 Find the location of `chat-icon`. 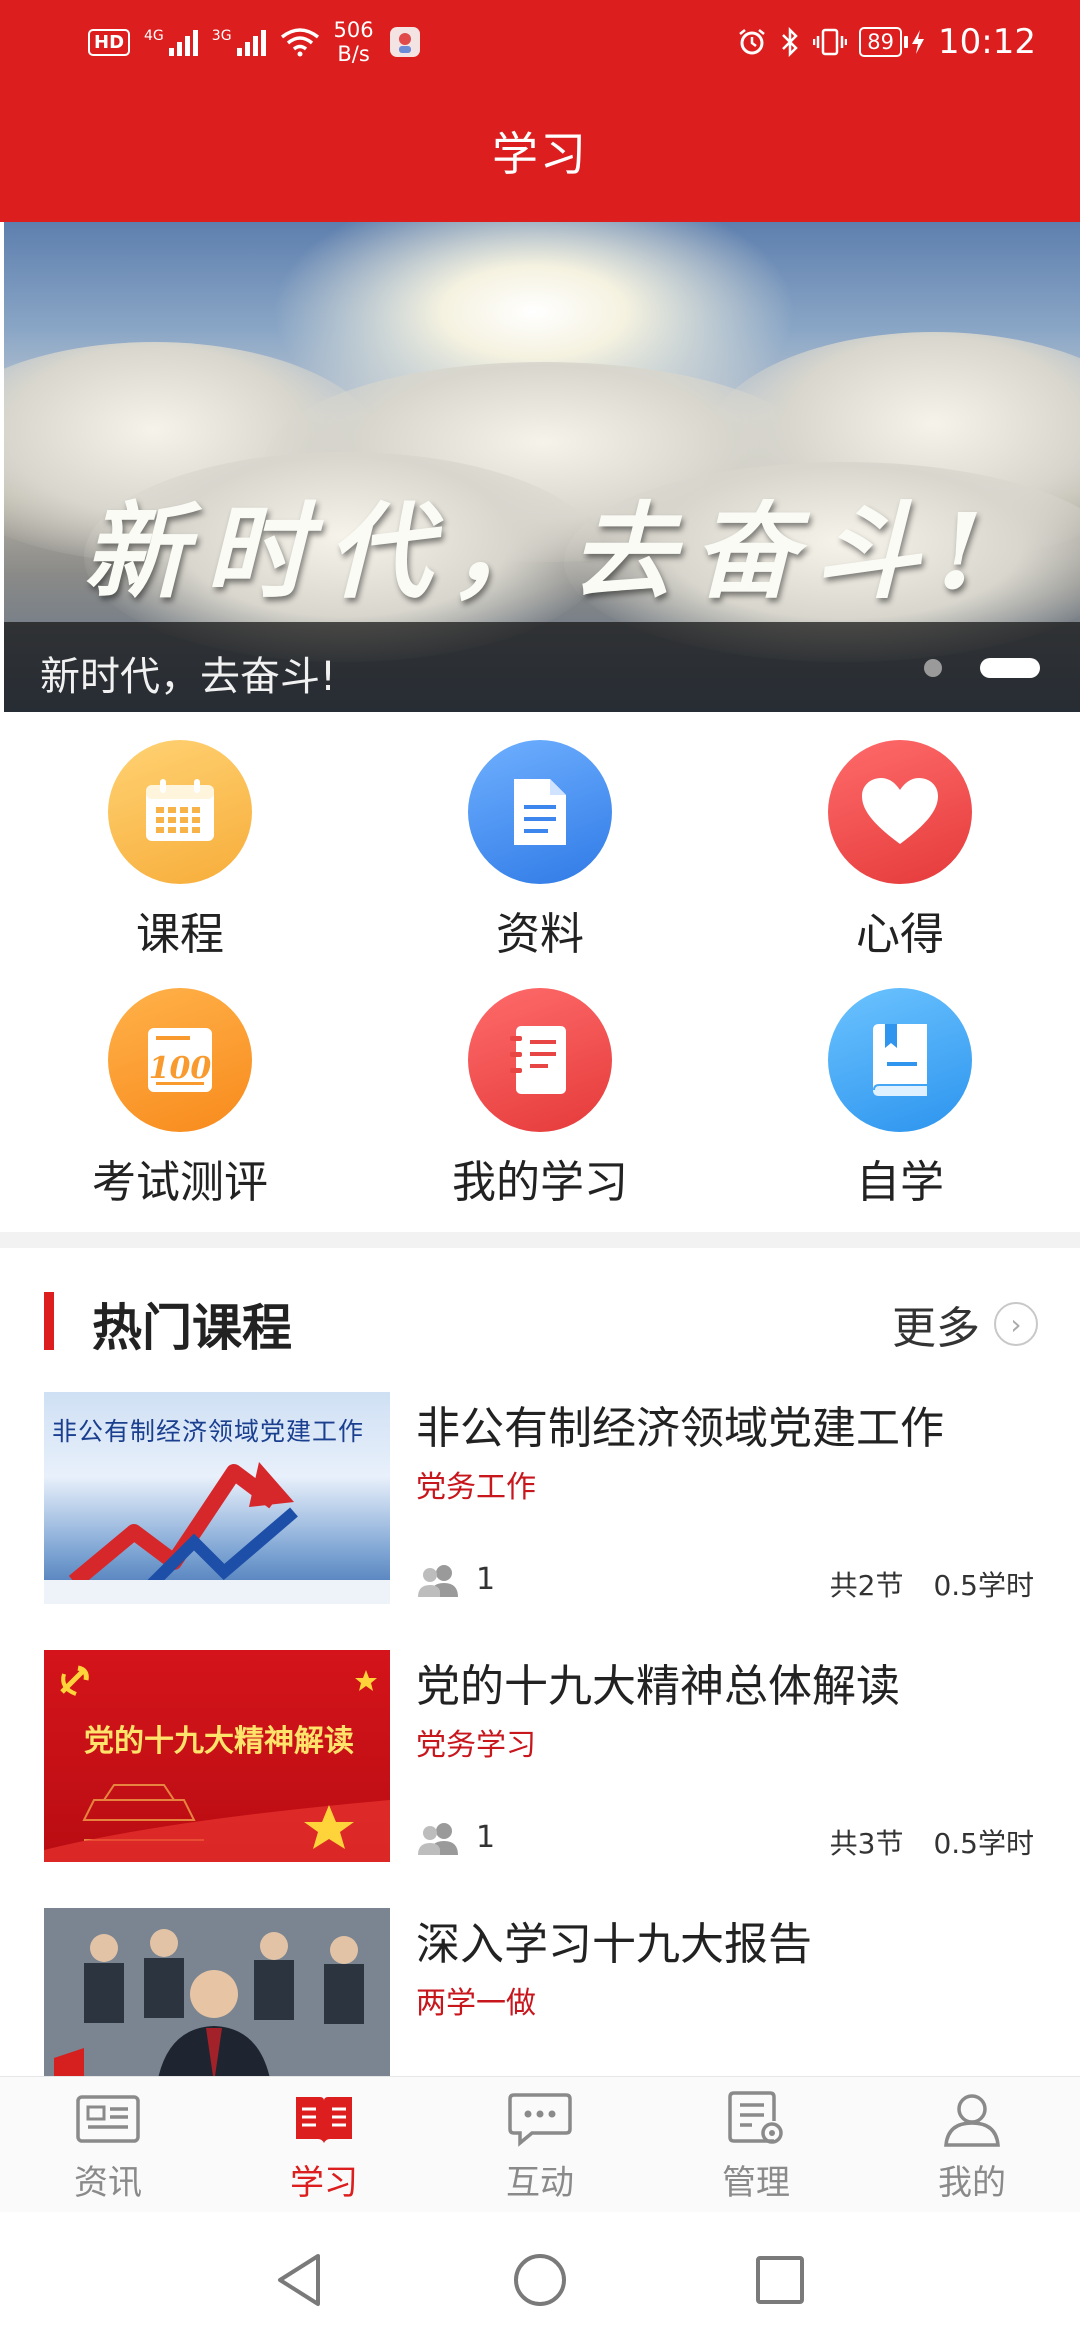

chat-icon is located at coordinates (540, 2120).